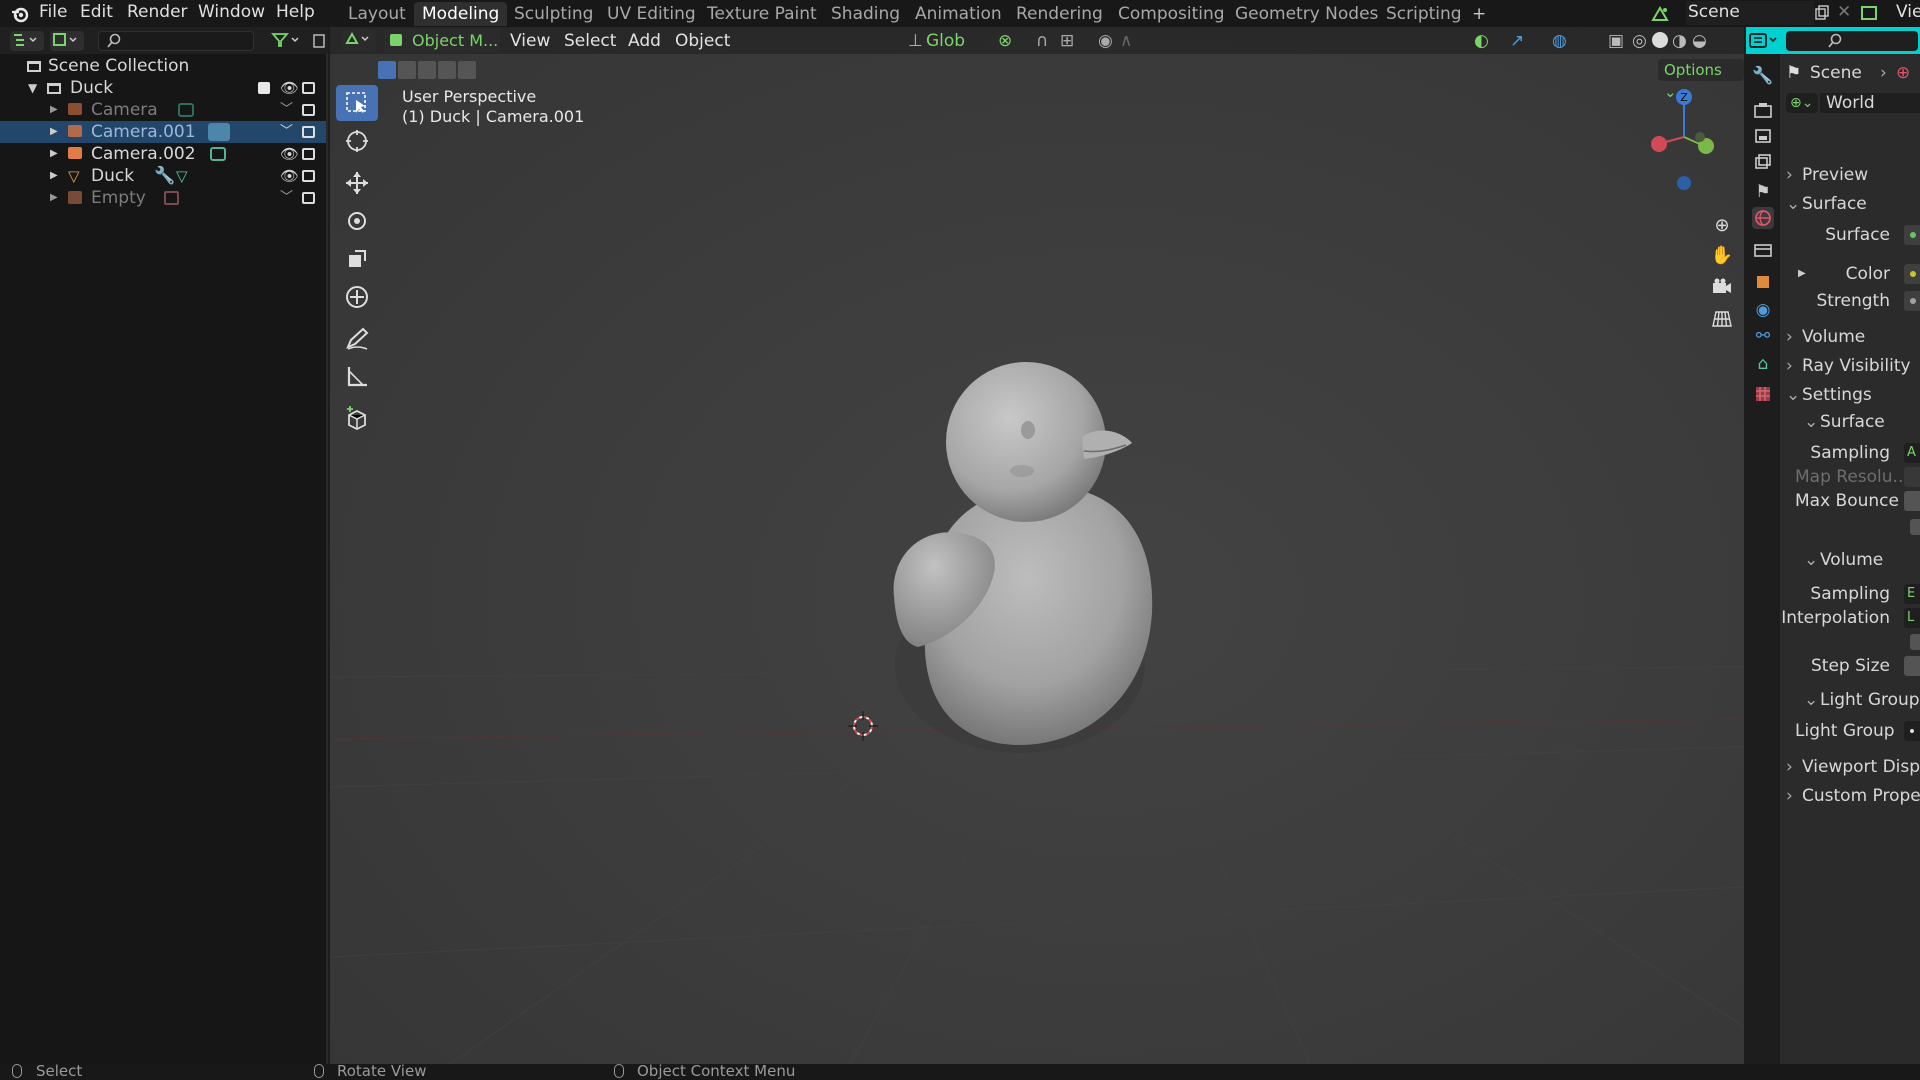  I want to click on display-mode-button, so click(67, 41).